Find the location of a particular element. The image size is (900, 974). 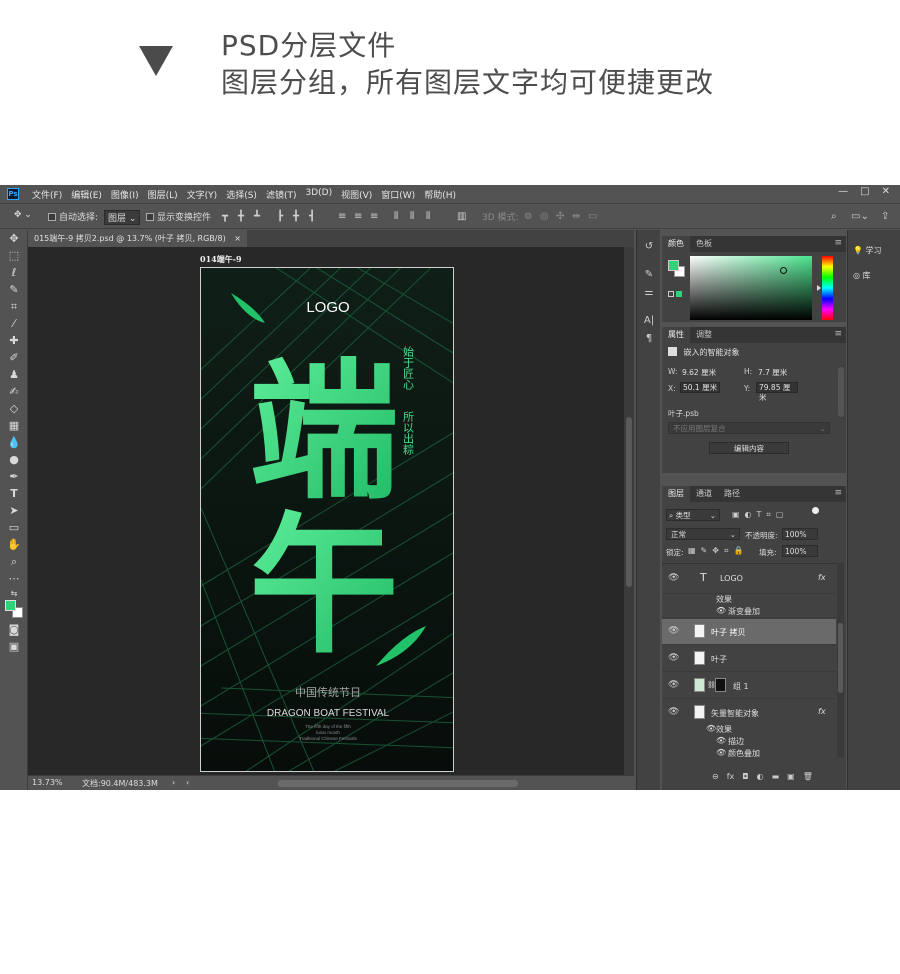

crop-tool-icon: ⌗ is located at coordinates (14, 307).